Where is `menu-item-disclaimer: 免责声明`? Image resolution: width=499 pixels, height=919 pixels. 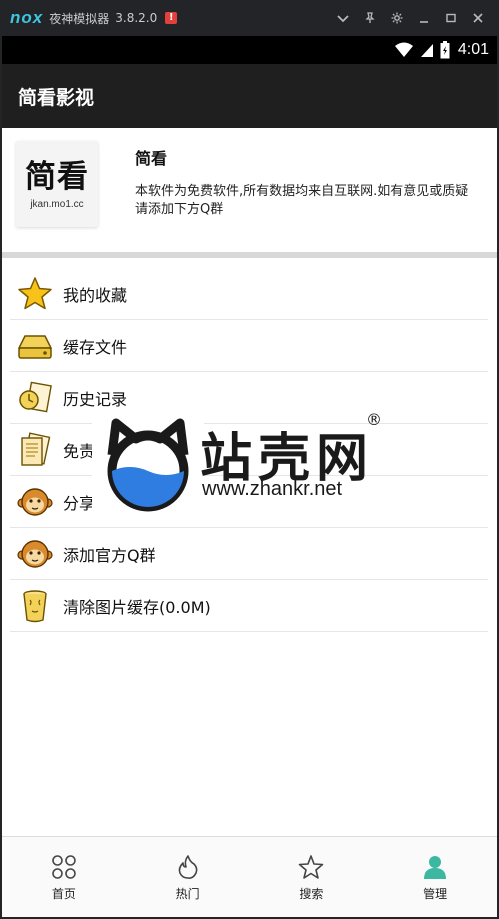 menu-item-disclaimer: 免责声明 is located at coordinates (249, 450).